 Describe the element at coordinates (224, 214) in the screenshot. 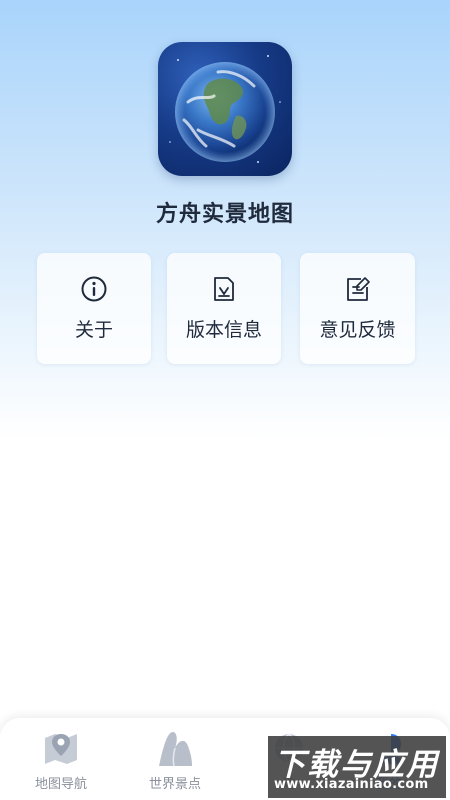

I see `app-title: 方舟实景地图` at that location.